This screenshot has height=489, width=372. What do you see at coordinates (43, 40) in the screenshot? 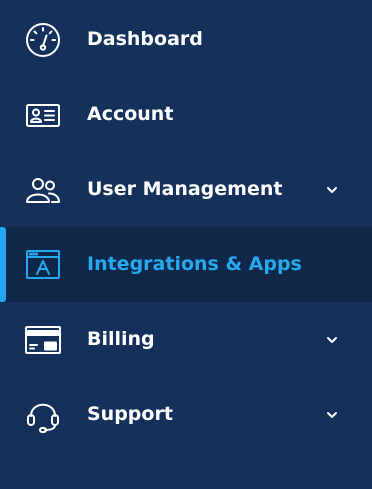
I see `speedometer-icon` at bounding box center [43, 40].